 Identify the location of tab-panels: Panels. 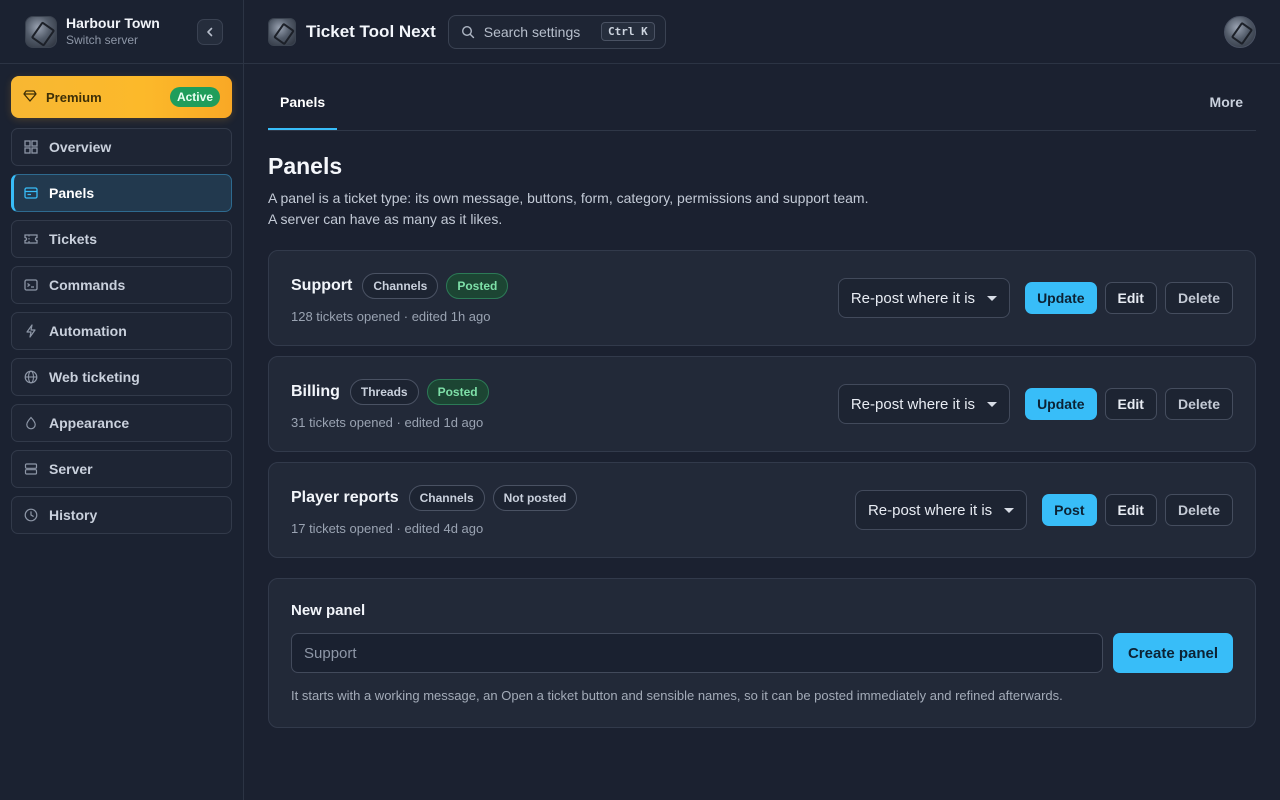
(303, 112).